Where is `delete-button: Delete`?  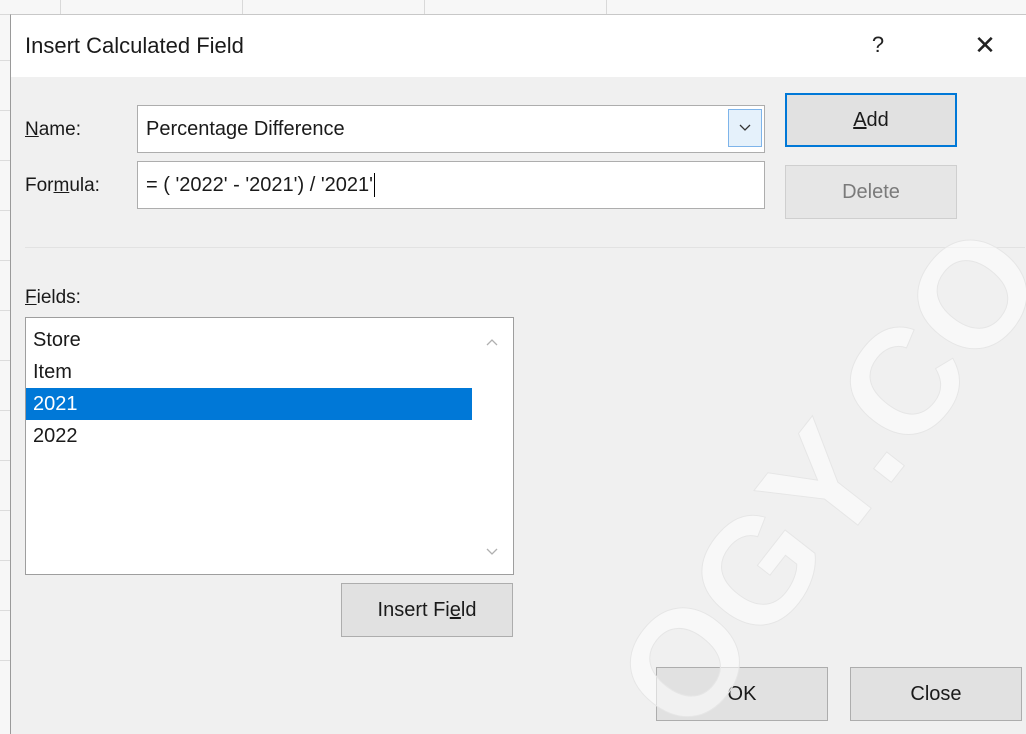
delete-button: Delete is located at coordinates (871, 192).